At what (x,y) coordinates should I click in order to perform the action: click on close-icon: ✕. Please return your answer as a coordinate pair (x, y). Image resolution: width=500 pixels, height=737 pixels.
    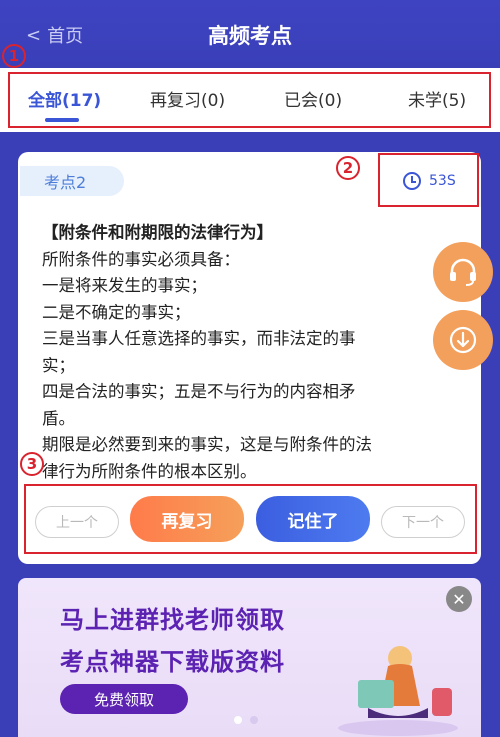
    Looking at the image, I should click on (459, 599).